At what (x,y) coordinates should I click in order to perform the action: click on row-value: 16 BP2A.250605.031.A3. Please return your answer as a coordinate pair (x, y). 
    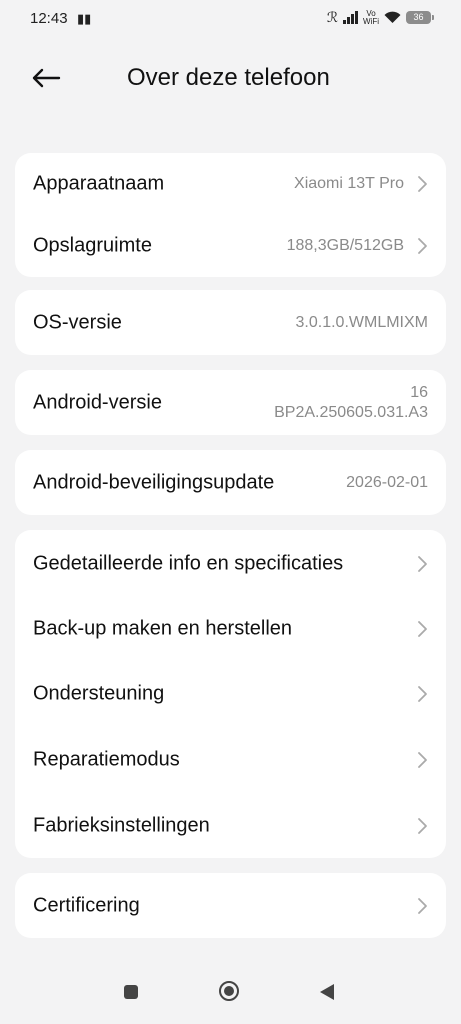
    Looking at the image, I should click on (351, 403).